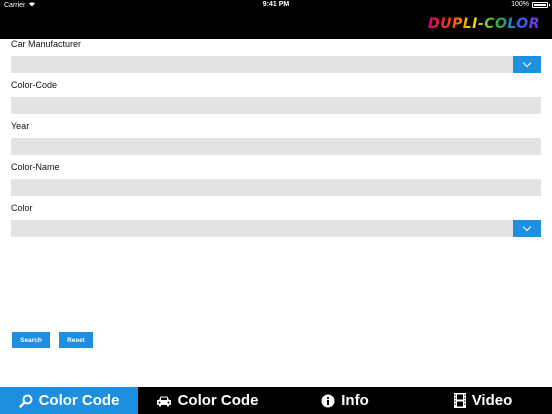  I want to click on color-name-label: Color-Name, so click(35, 167).